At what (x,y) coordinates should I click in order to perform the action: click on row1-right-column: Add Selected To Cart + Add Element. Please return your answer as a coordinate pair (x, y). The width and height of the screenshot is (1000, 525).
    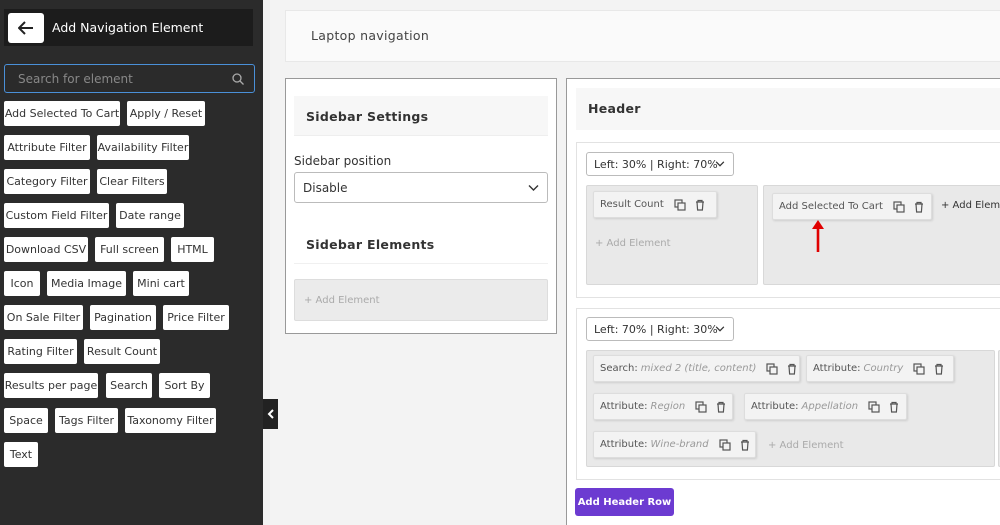
    Looking at the image, I should click on (881, 235).